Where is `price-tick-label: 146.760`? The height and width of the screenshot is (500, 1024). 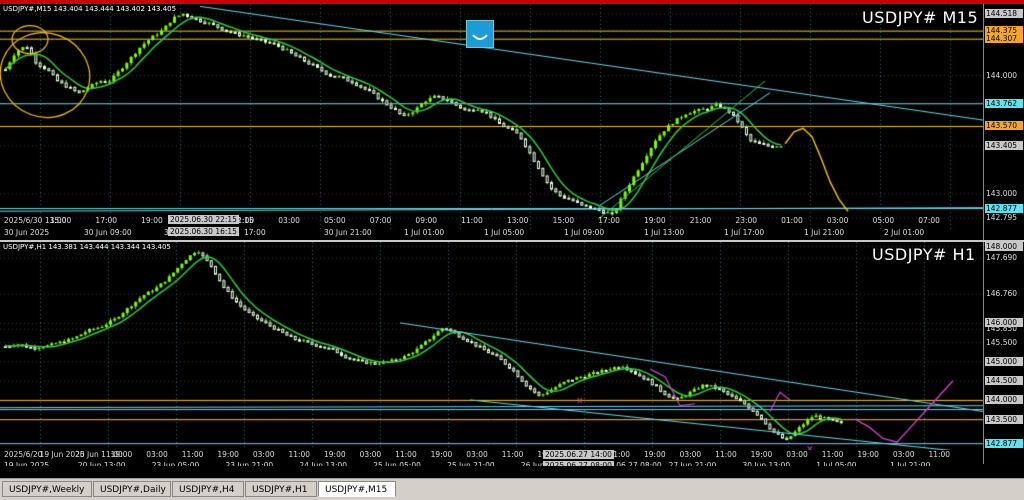
price-tick-label: 146.760 is located at coordinates (1002, 294).